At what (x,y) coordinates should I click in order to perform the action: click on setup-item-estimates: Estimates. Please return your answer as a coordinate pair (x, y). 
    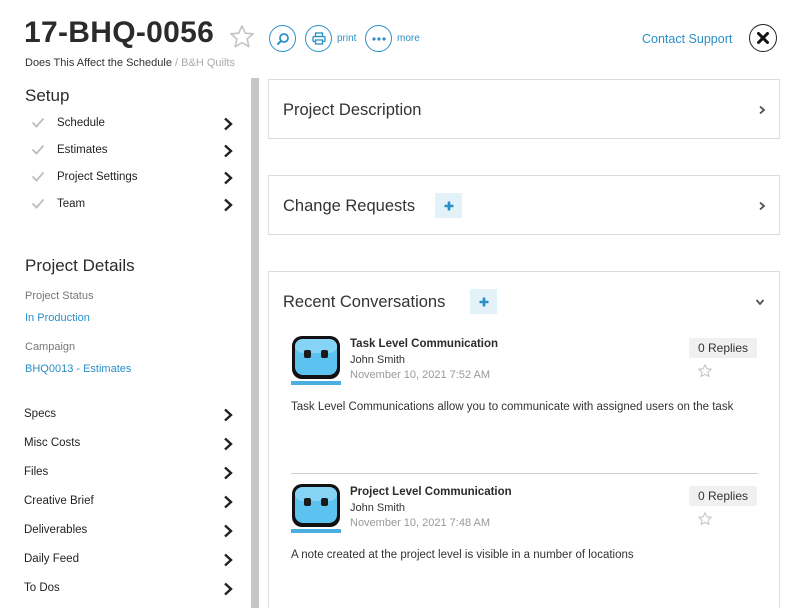
    Looking at the image, I should click on (125, 151).